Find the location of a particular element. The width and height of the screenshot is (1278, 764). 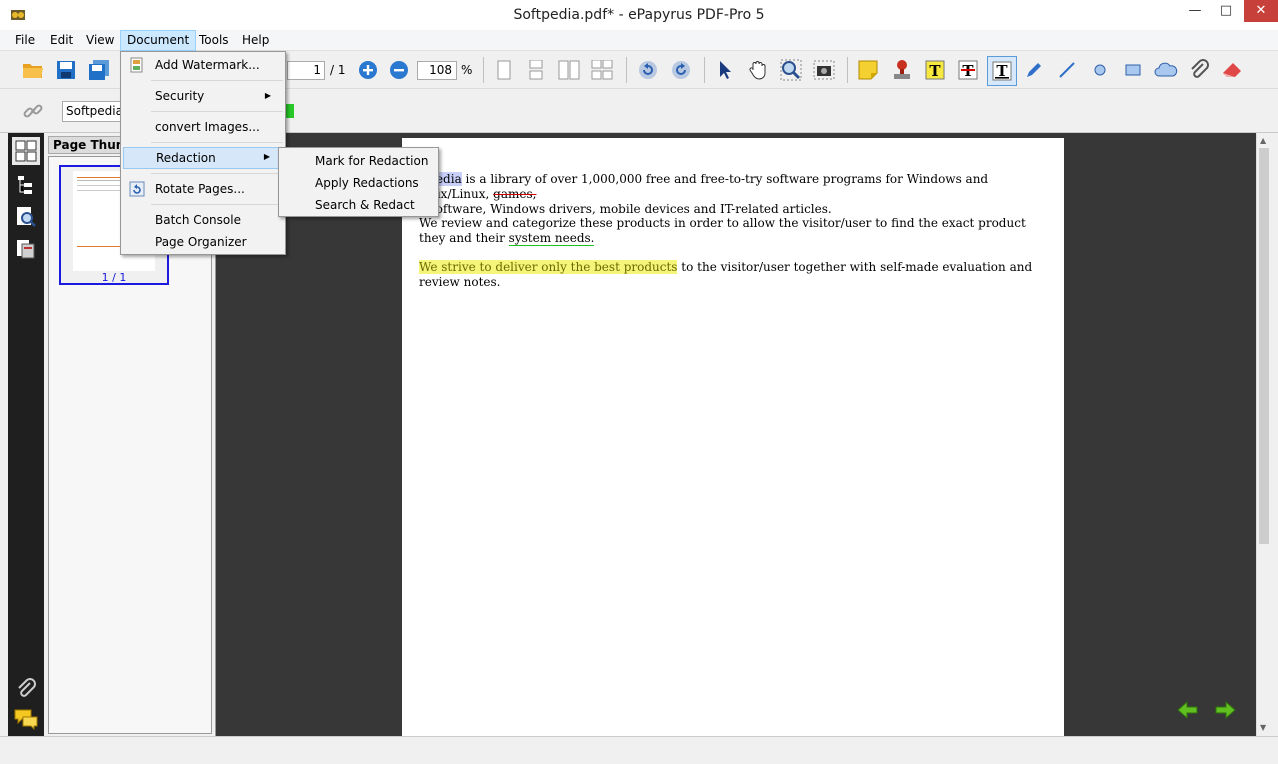

menu-file: File is located at coordinates (25, 40).